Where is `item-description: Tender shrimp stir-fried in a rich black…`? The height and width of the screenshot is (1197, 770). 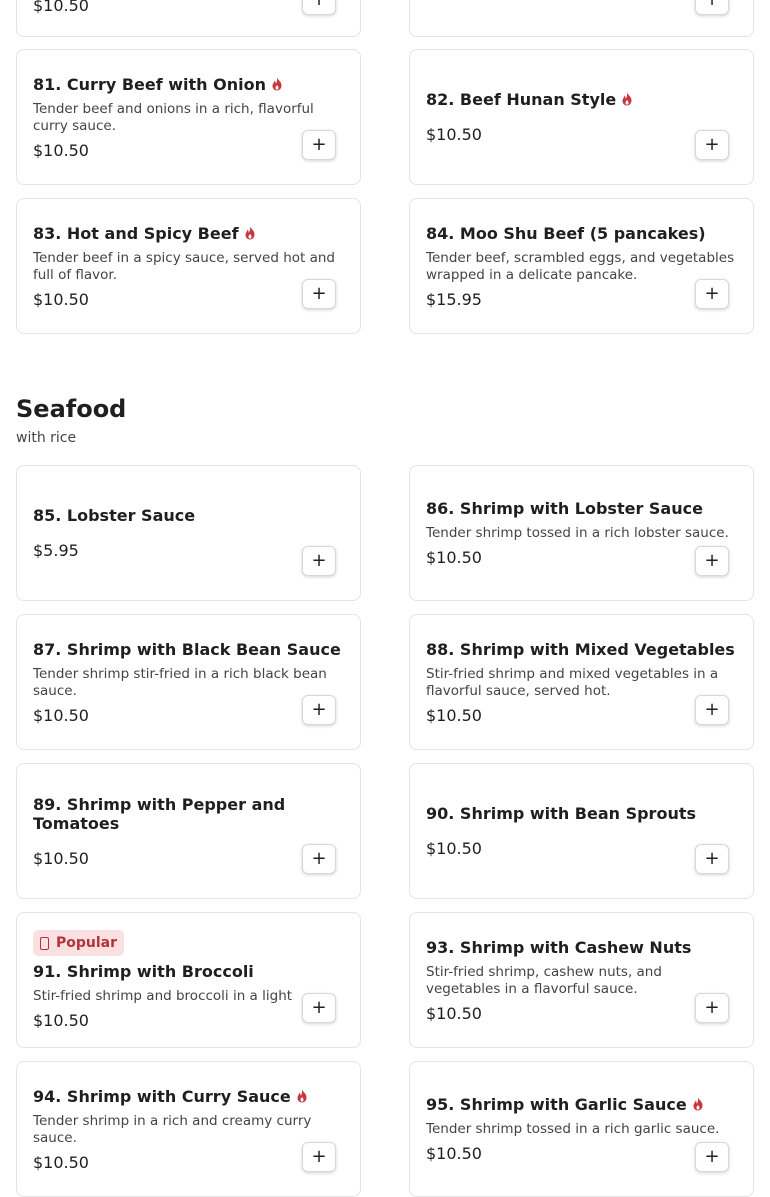
item-description: Tender shrimp stir-fried in a rich black… is located at coordinates (180, 682).